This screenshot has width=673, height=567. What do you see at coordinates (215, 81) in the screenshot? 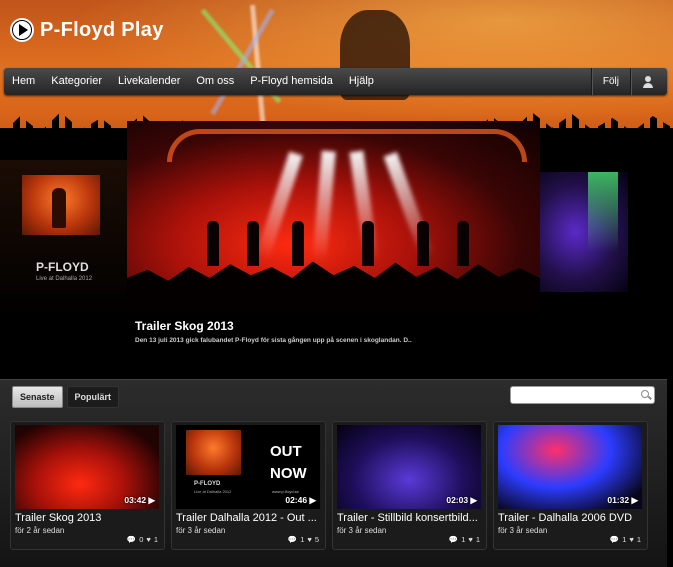
I see `nav-item-om-oss: Om oss` at bounding box center [215, 81].